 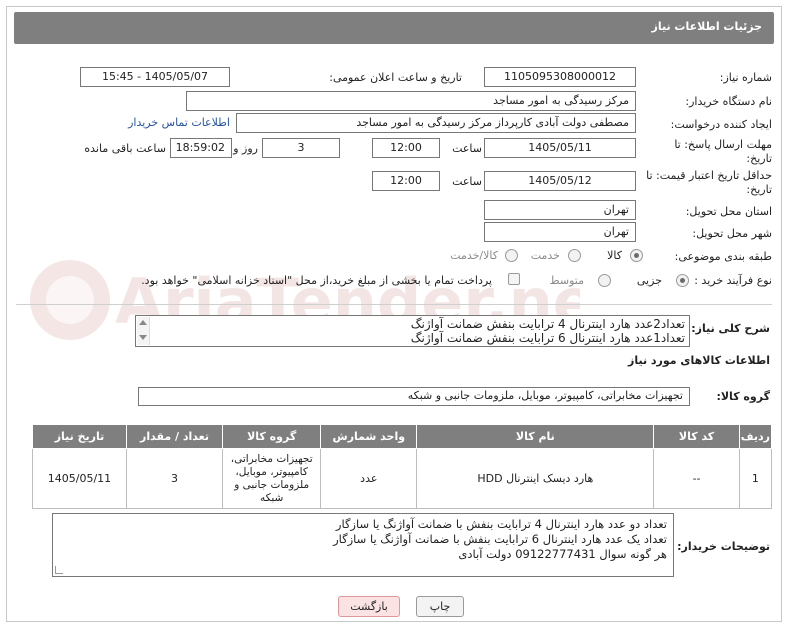 What do you see at coordinates (614, 255) in the screenshot?
I see `category-option-goods: کالا` at bounding box center [614, 255].